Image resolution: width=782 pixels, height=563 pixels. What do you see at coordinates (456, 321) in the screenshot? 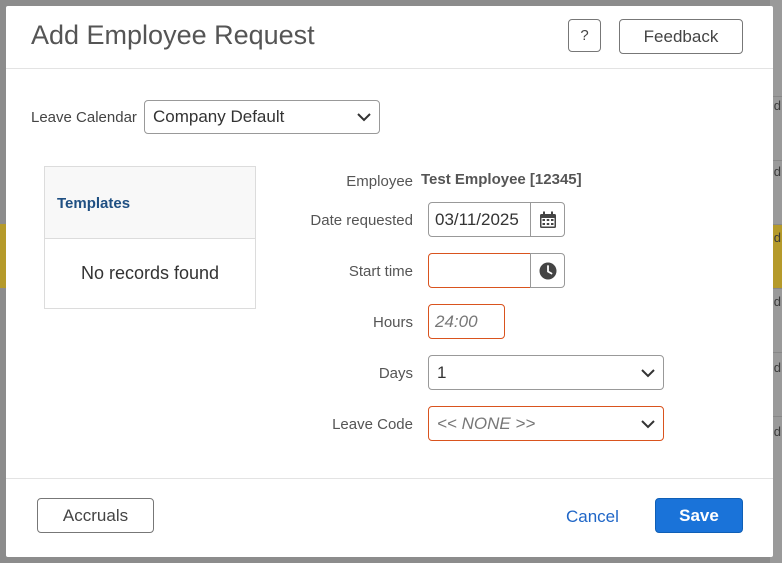
I see `hours-placeholder: 24:00` at bounding box center [456, 321].